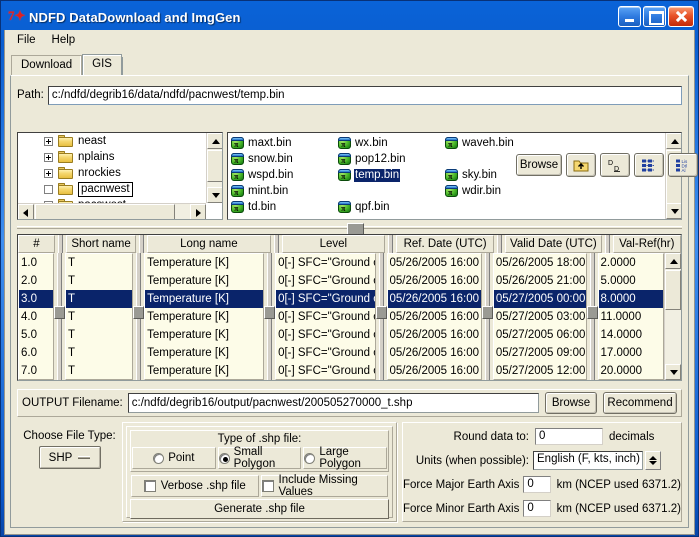  I want to click on list-item: π wdir.bin, so click(497, 191).